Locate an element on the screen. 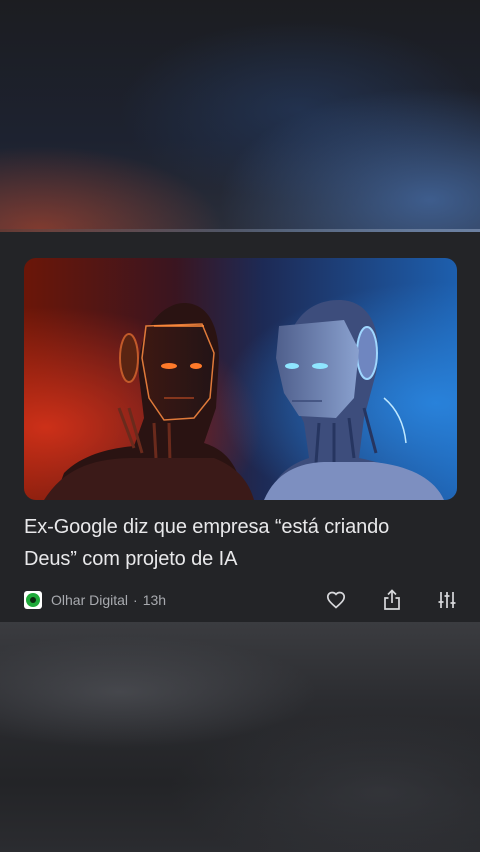 Image resolution: width=480 pixels, height=852 pixels. heart-icon is located at coordinates (336, 600).